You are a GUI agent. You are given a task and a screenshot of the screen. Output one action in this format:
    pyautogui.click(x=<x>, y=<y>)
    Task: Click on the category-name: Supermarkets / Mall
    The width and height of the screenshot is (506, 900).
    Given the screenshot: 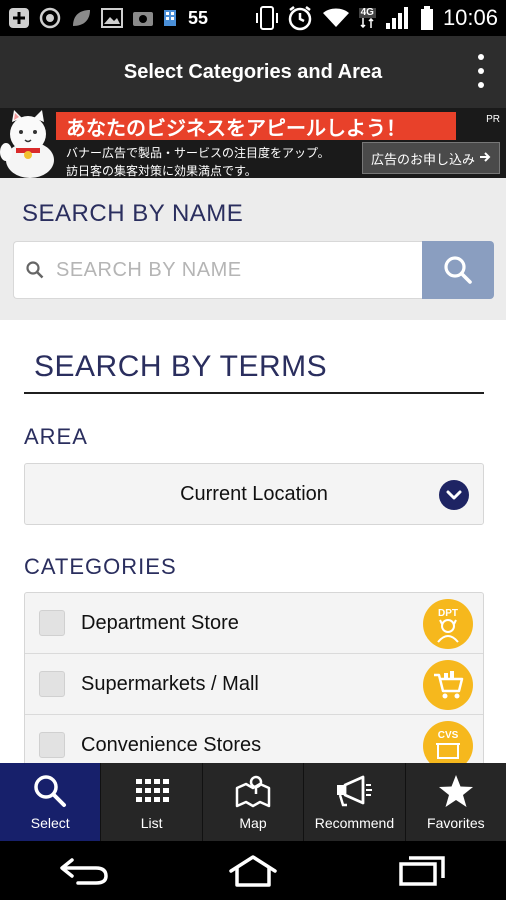 What is the action you would take?
    pyautogui.click(x=170, y=683)
    